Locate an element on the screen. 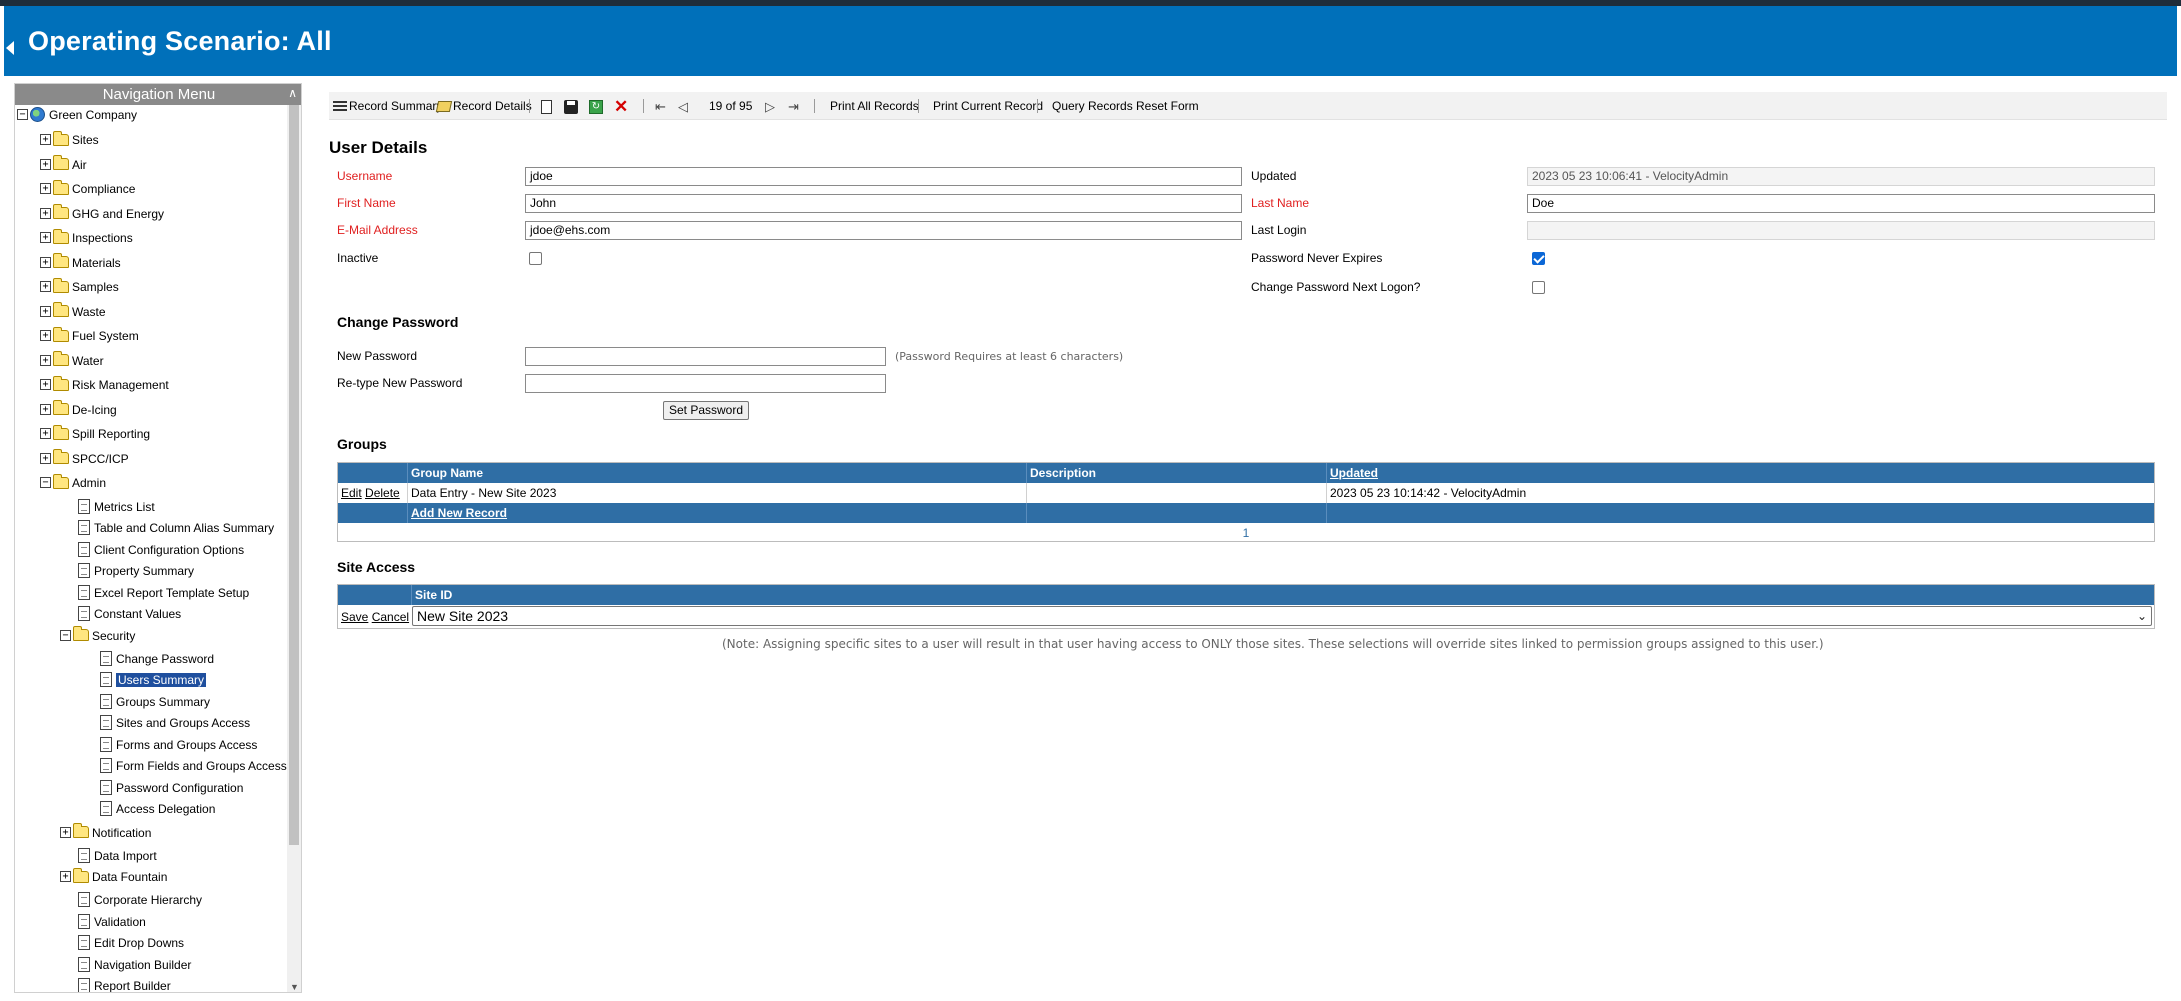 The image size is (2181, 1001). nav-scrollbar: ▼ is located at coordinates (294, 548).